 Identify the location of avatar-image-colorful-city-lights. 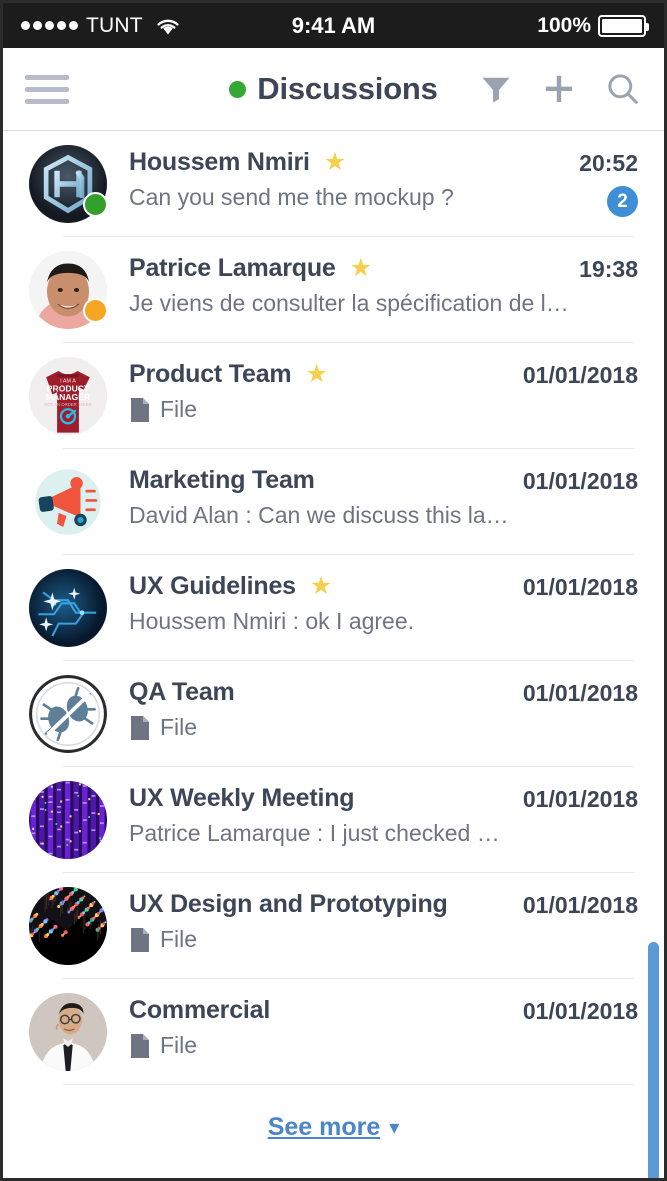
(68, 926).